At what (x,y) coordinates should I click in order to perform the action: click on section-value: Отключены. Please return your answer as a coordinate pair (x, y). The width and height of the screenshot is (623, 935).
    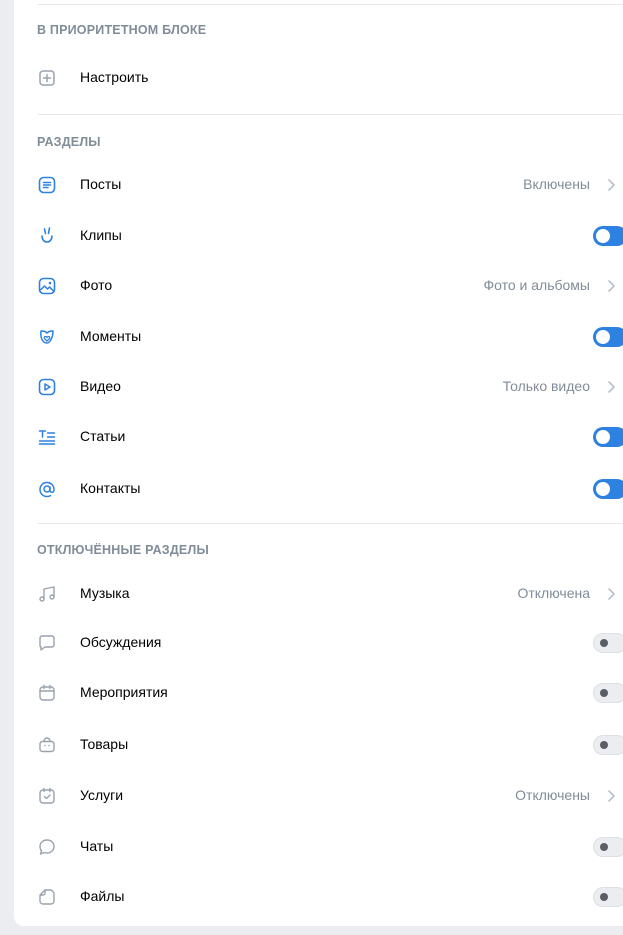
    Looking at the image, I should click on (552, 795).